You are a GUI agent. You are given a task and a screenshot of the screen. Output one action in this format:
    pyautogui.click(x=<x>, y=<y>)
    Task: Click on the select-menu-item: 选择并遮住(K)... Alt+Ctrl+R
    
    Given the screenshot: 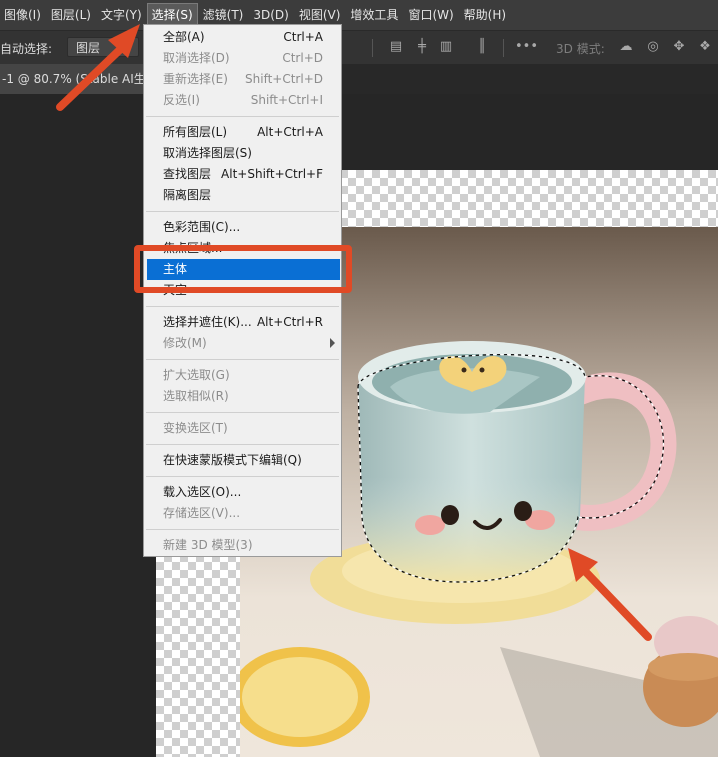 What is the action you would take?
    pyautogui.click(x=242, y=322)
    